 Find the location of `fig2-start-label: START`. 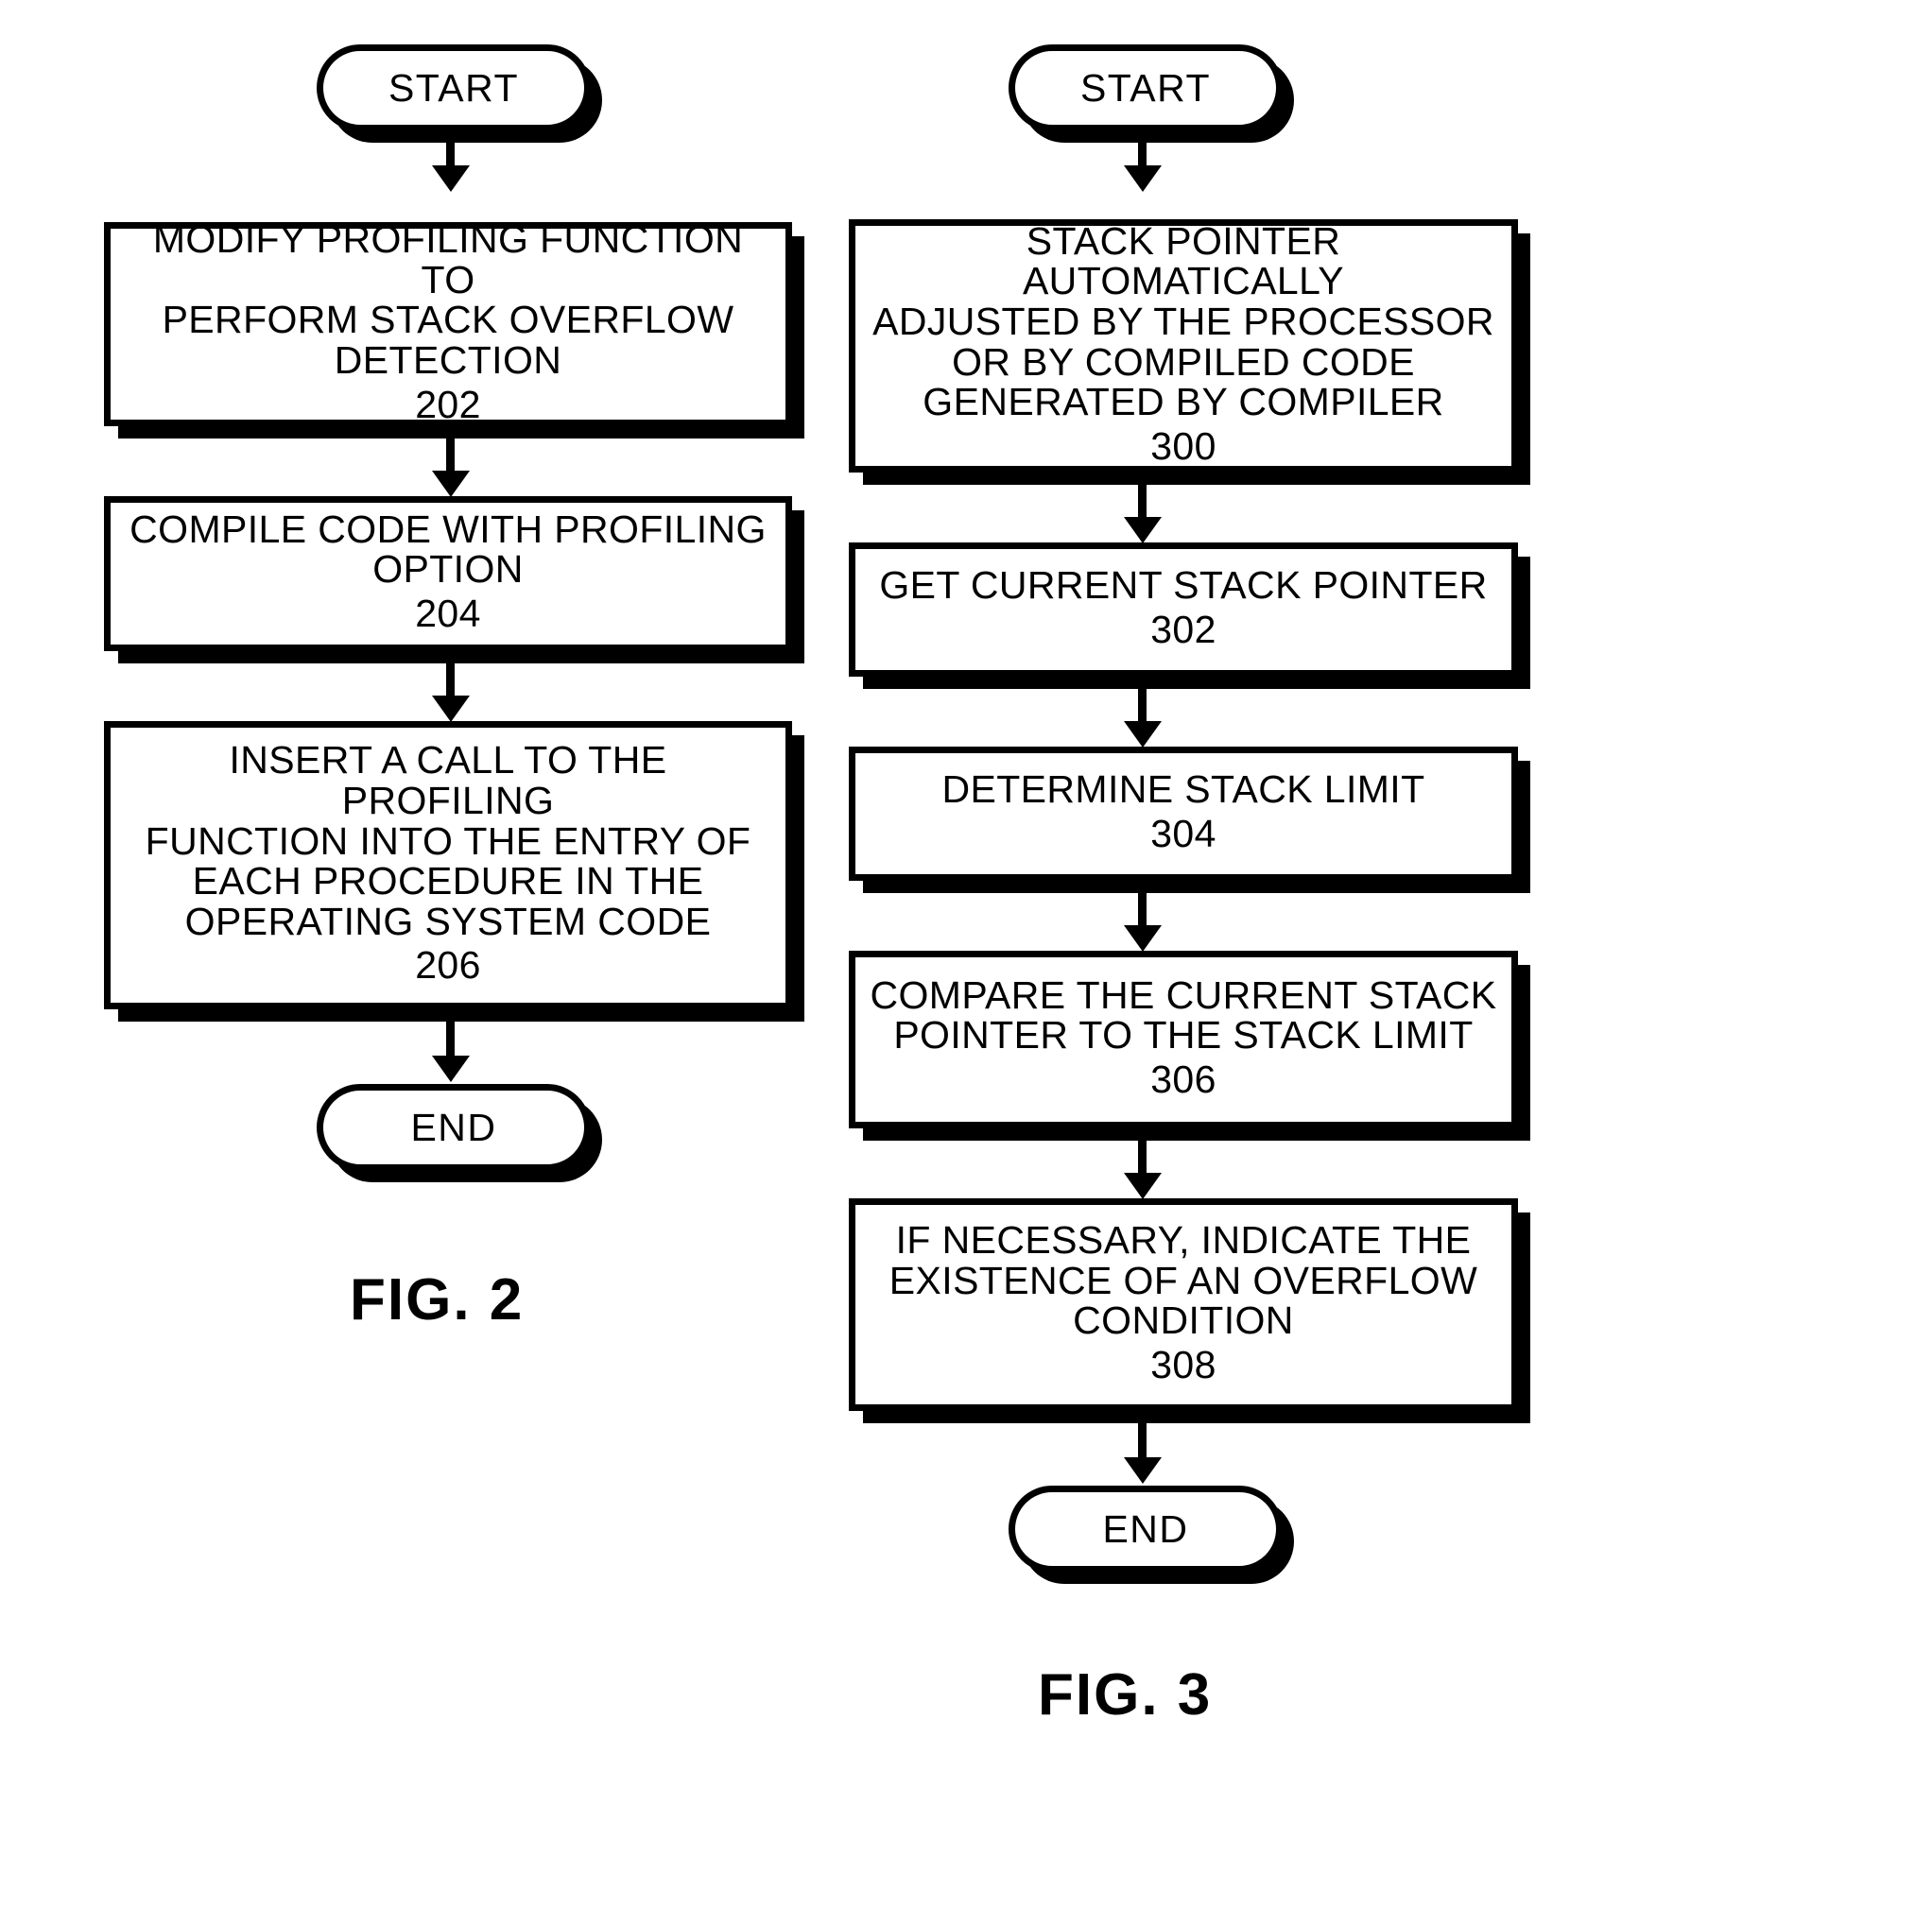

fig2-start-label: START is located at coordinates (454, 87).